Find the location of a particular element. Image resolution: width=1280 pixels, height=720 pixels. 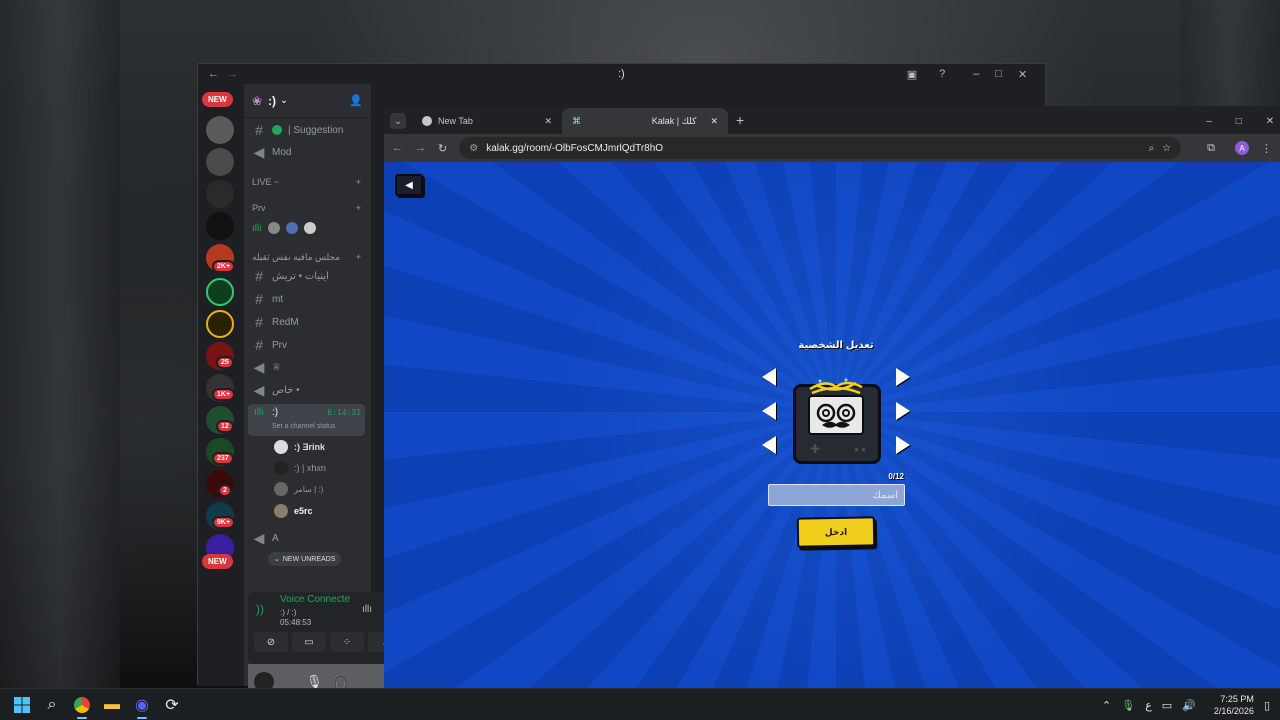

body-next-arrow is located at coordinates (903, 445).